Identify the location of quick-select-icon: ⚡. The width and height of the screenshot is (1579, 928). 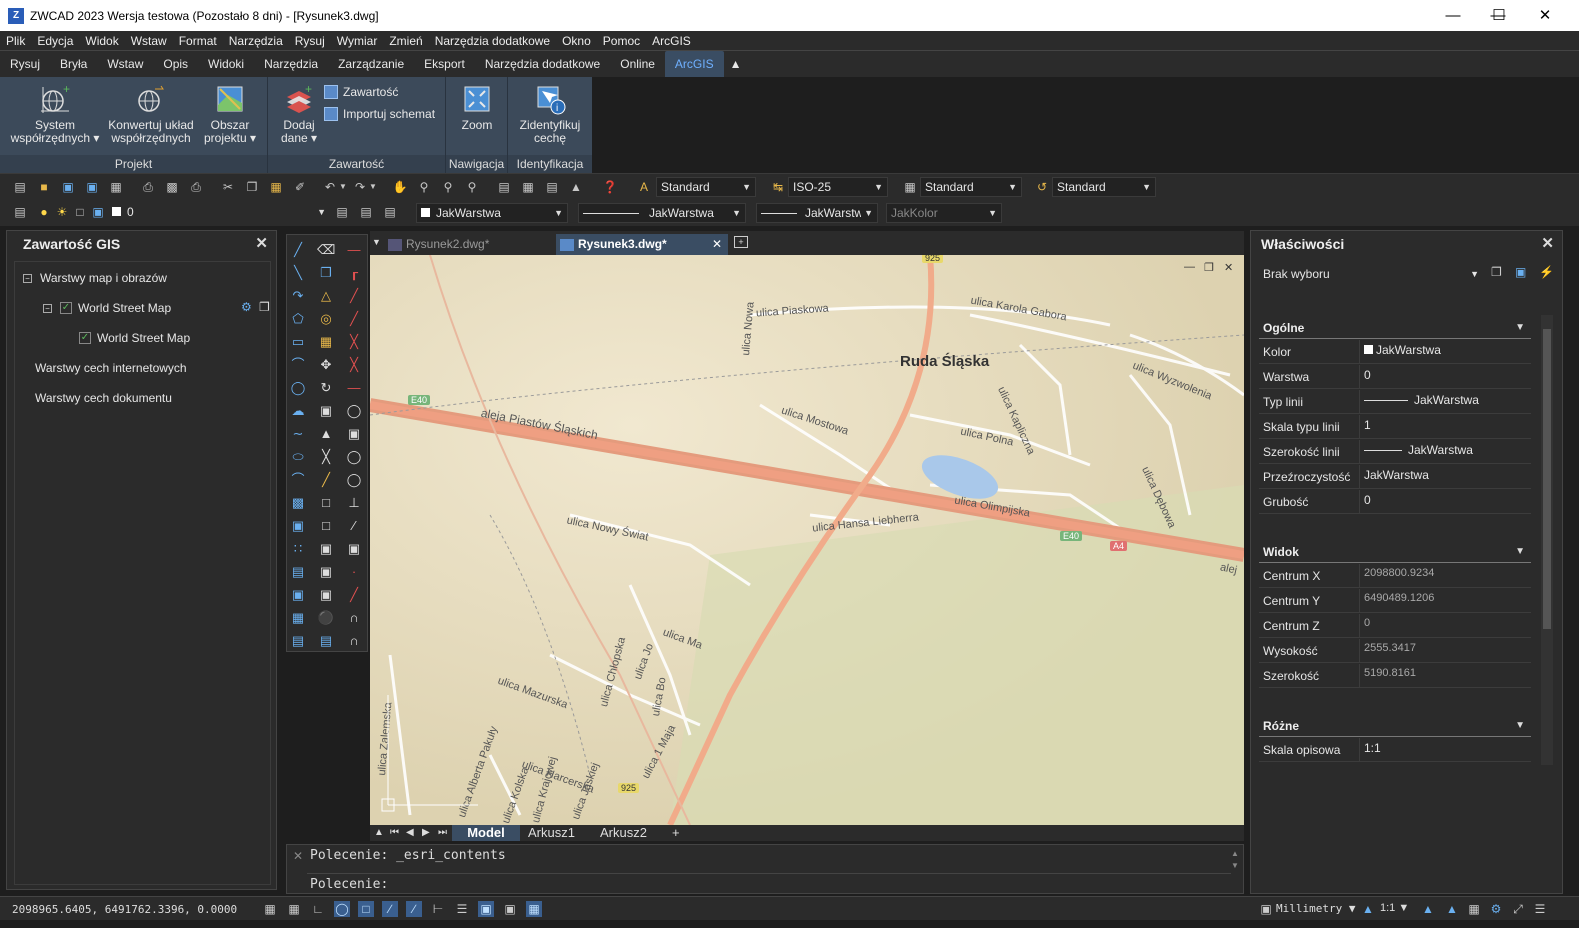
(1546, 272).